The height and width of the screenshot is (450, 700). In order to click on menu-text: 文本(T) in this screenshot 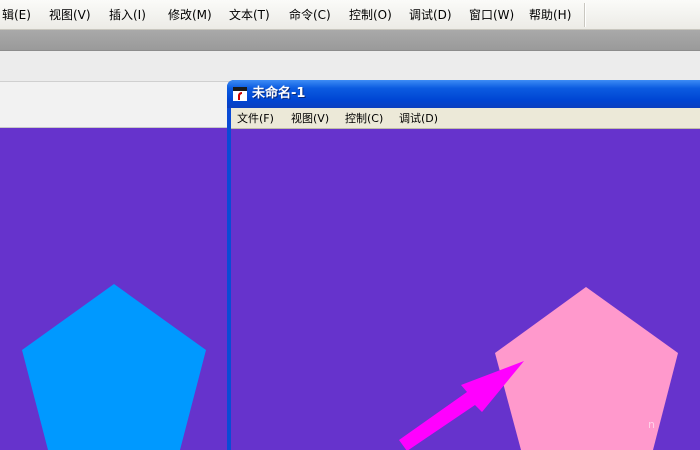, I will do `click(249, 15)`.